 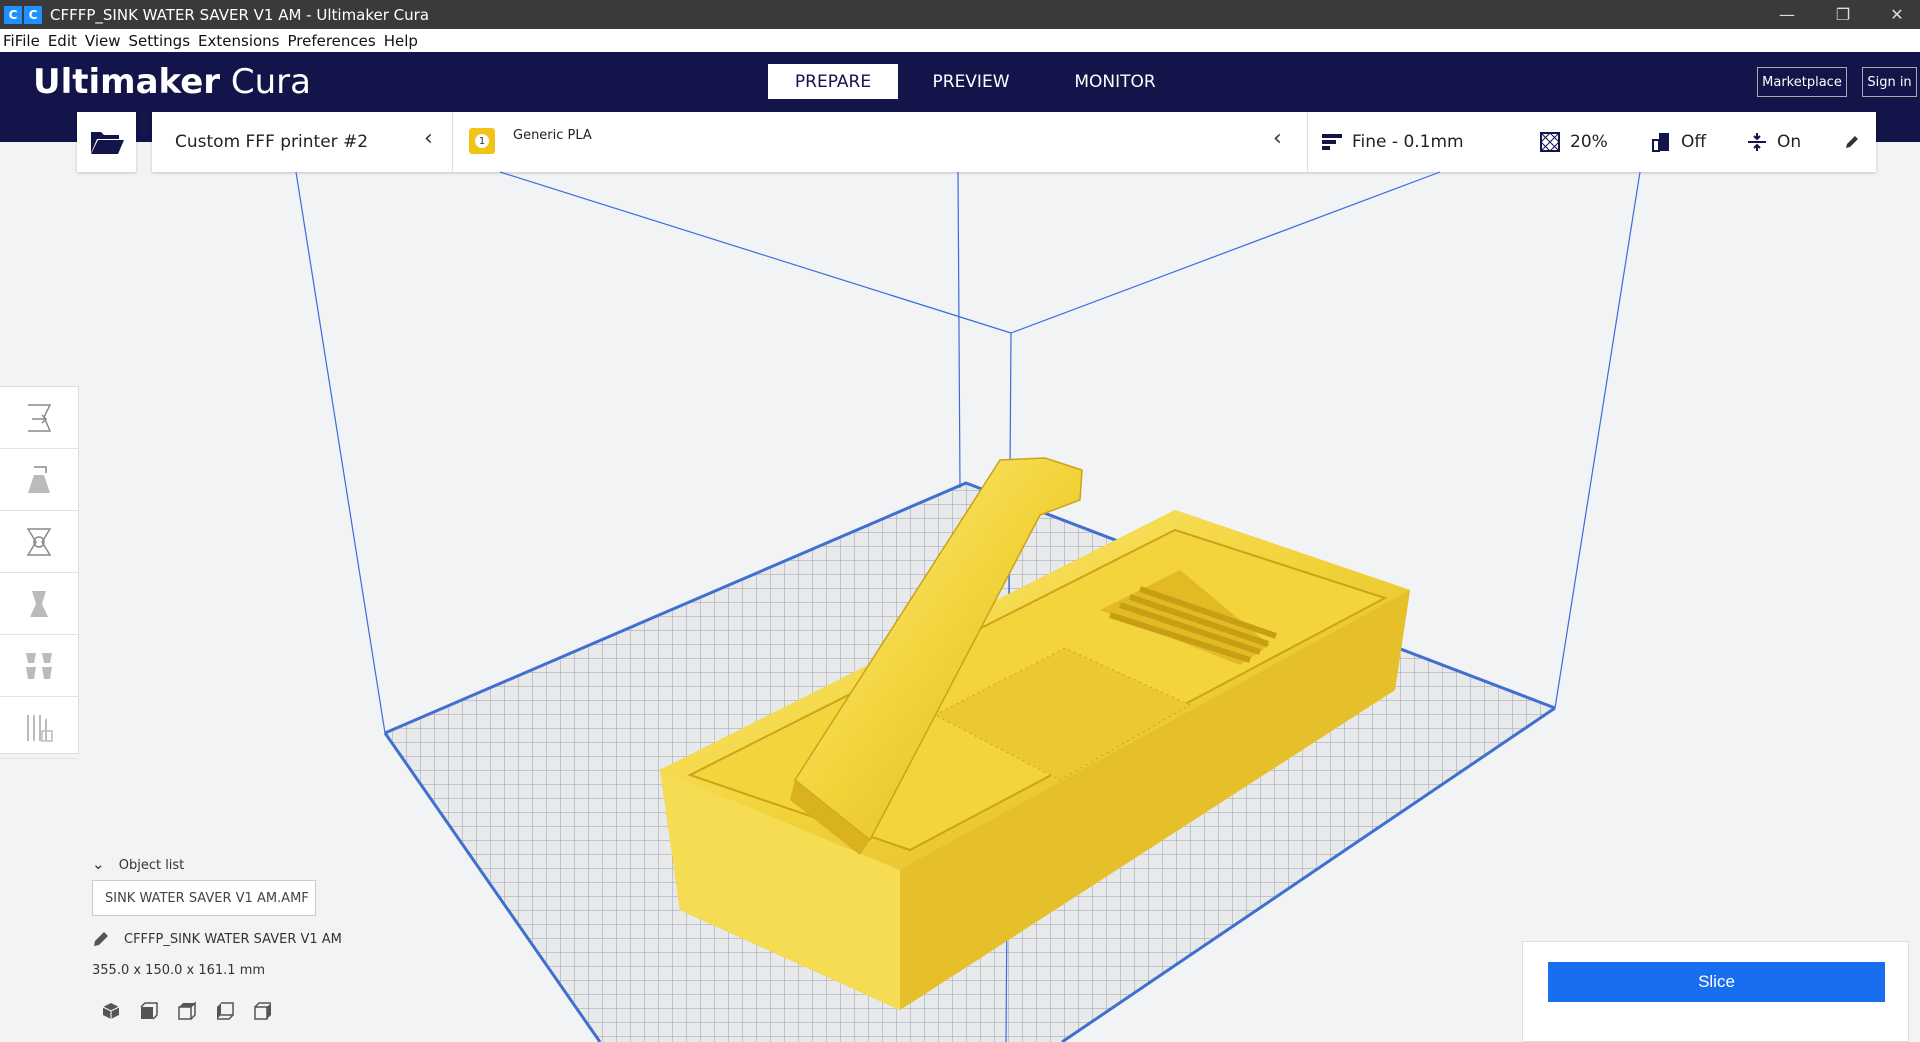 I want to click on tab-preview: PREVIEW, so click(x=971, y=81).